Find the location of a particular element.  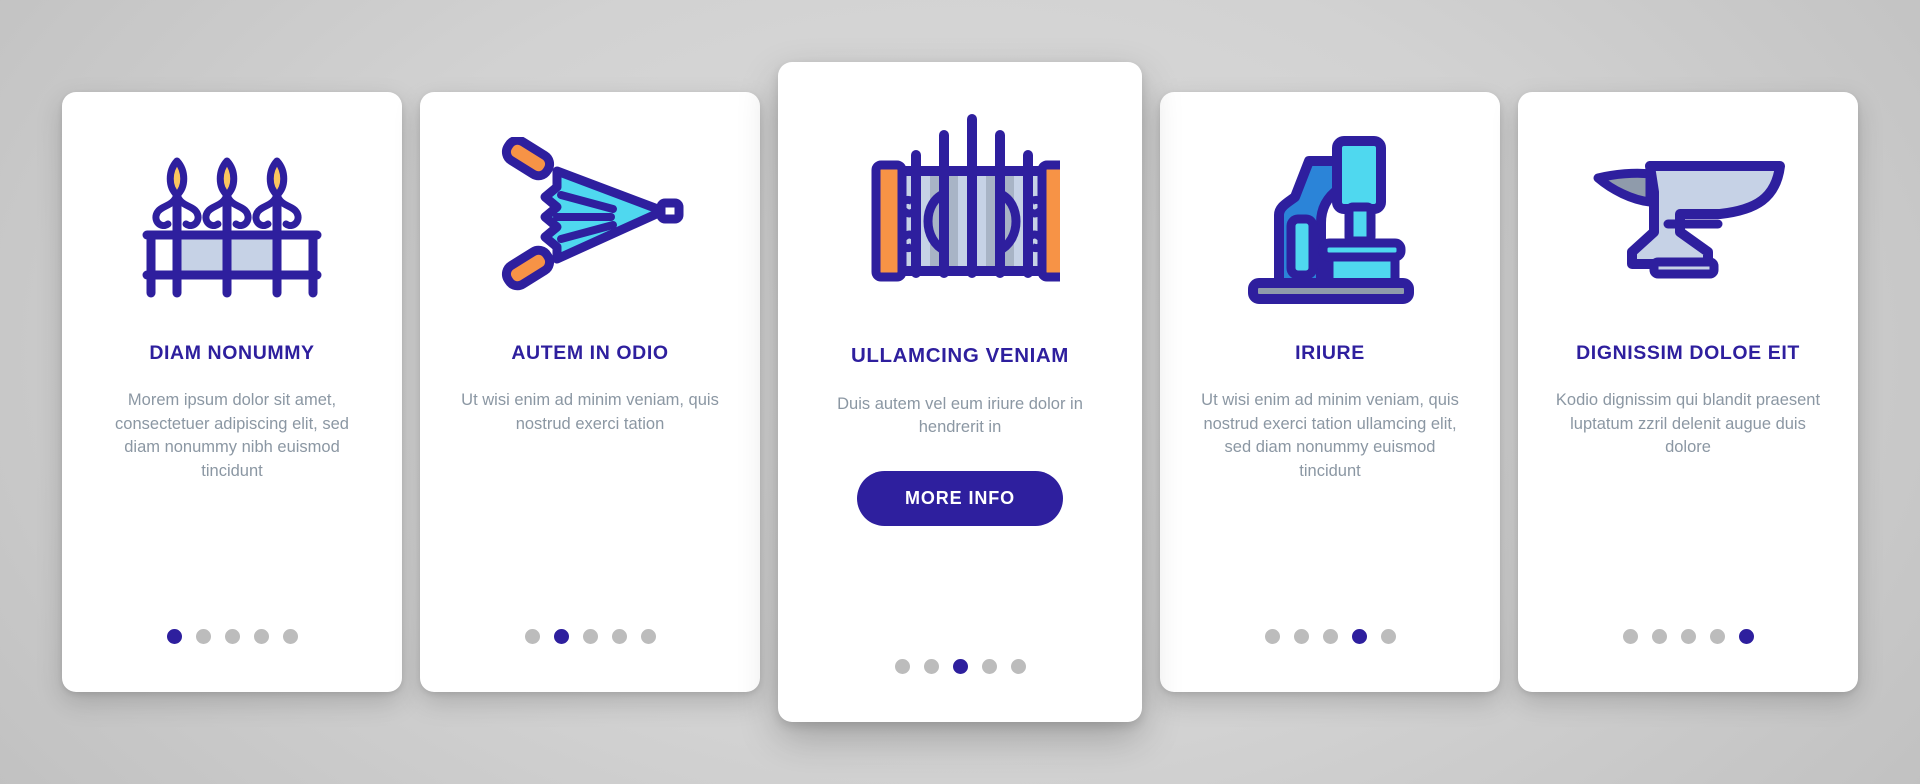

card-title: IRIURE is located at coordinates (1330, 353).